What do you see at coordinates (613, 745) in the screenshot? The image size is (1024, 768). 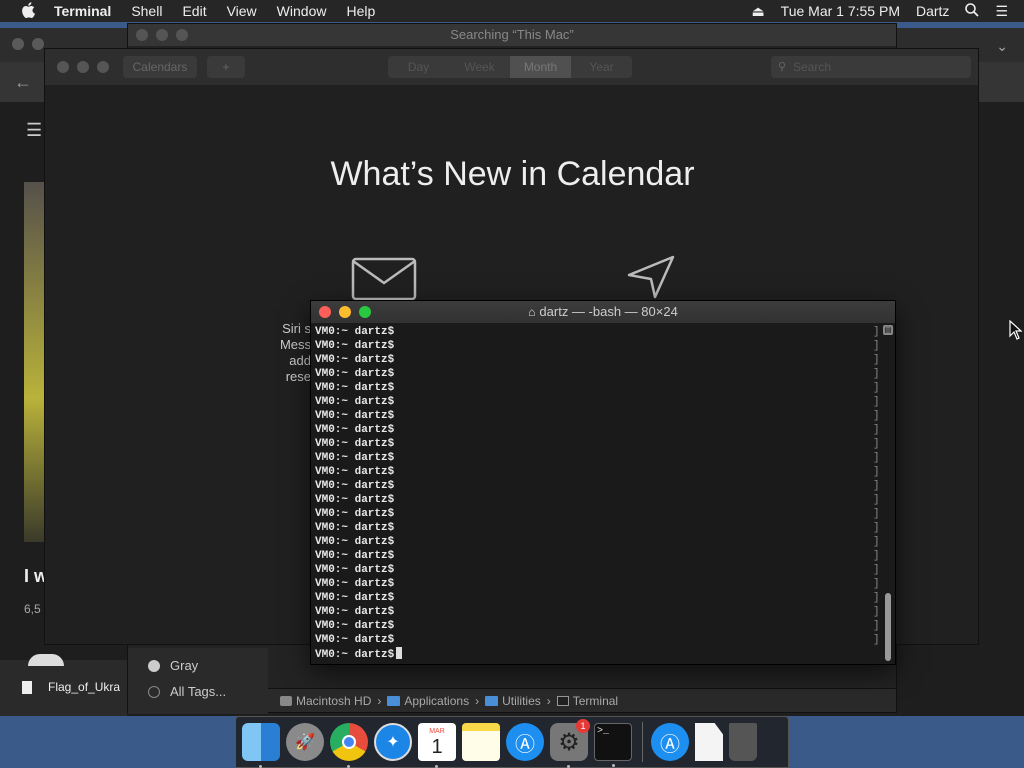 I see `terminal-dock-icon: >_` at bounding box center [613, 745].